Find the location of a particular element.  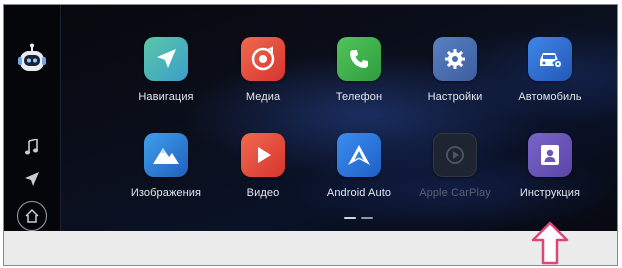

page-dot-active is located at coordinates (350, 218).